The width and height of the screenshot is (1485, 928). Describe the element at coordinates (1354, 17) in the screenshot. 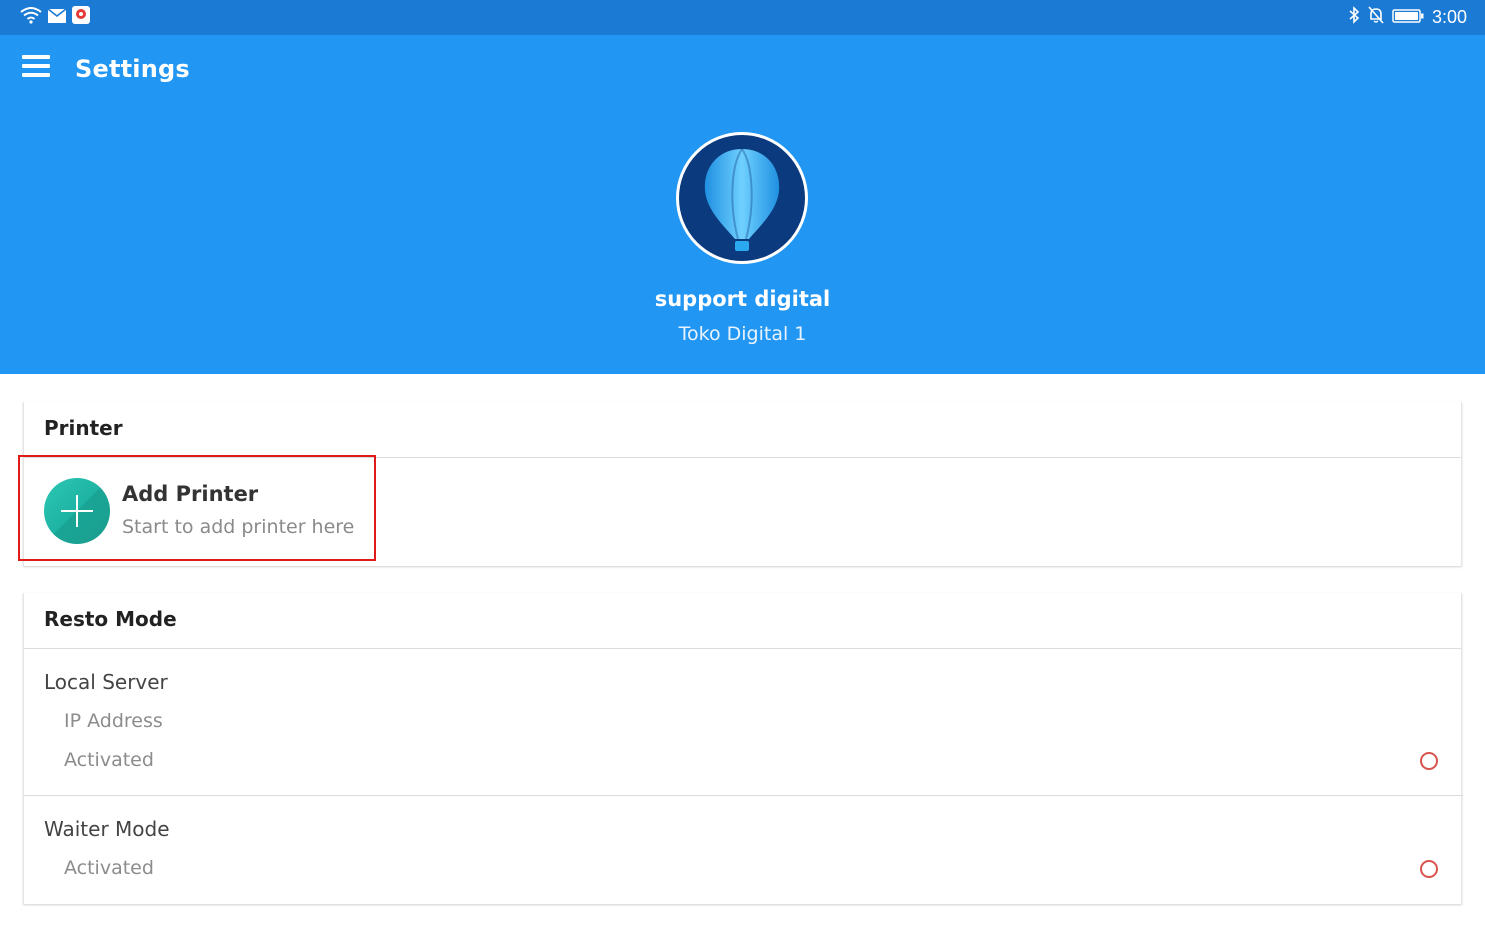

I see `bluetooth-icon` at that location.